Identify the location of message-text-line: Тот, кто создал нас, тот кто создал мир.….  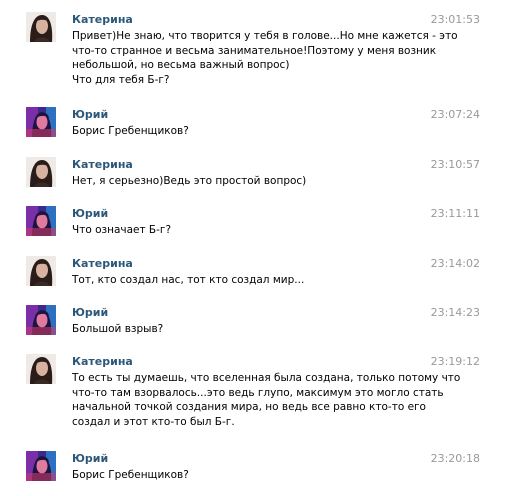
(188, 280).